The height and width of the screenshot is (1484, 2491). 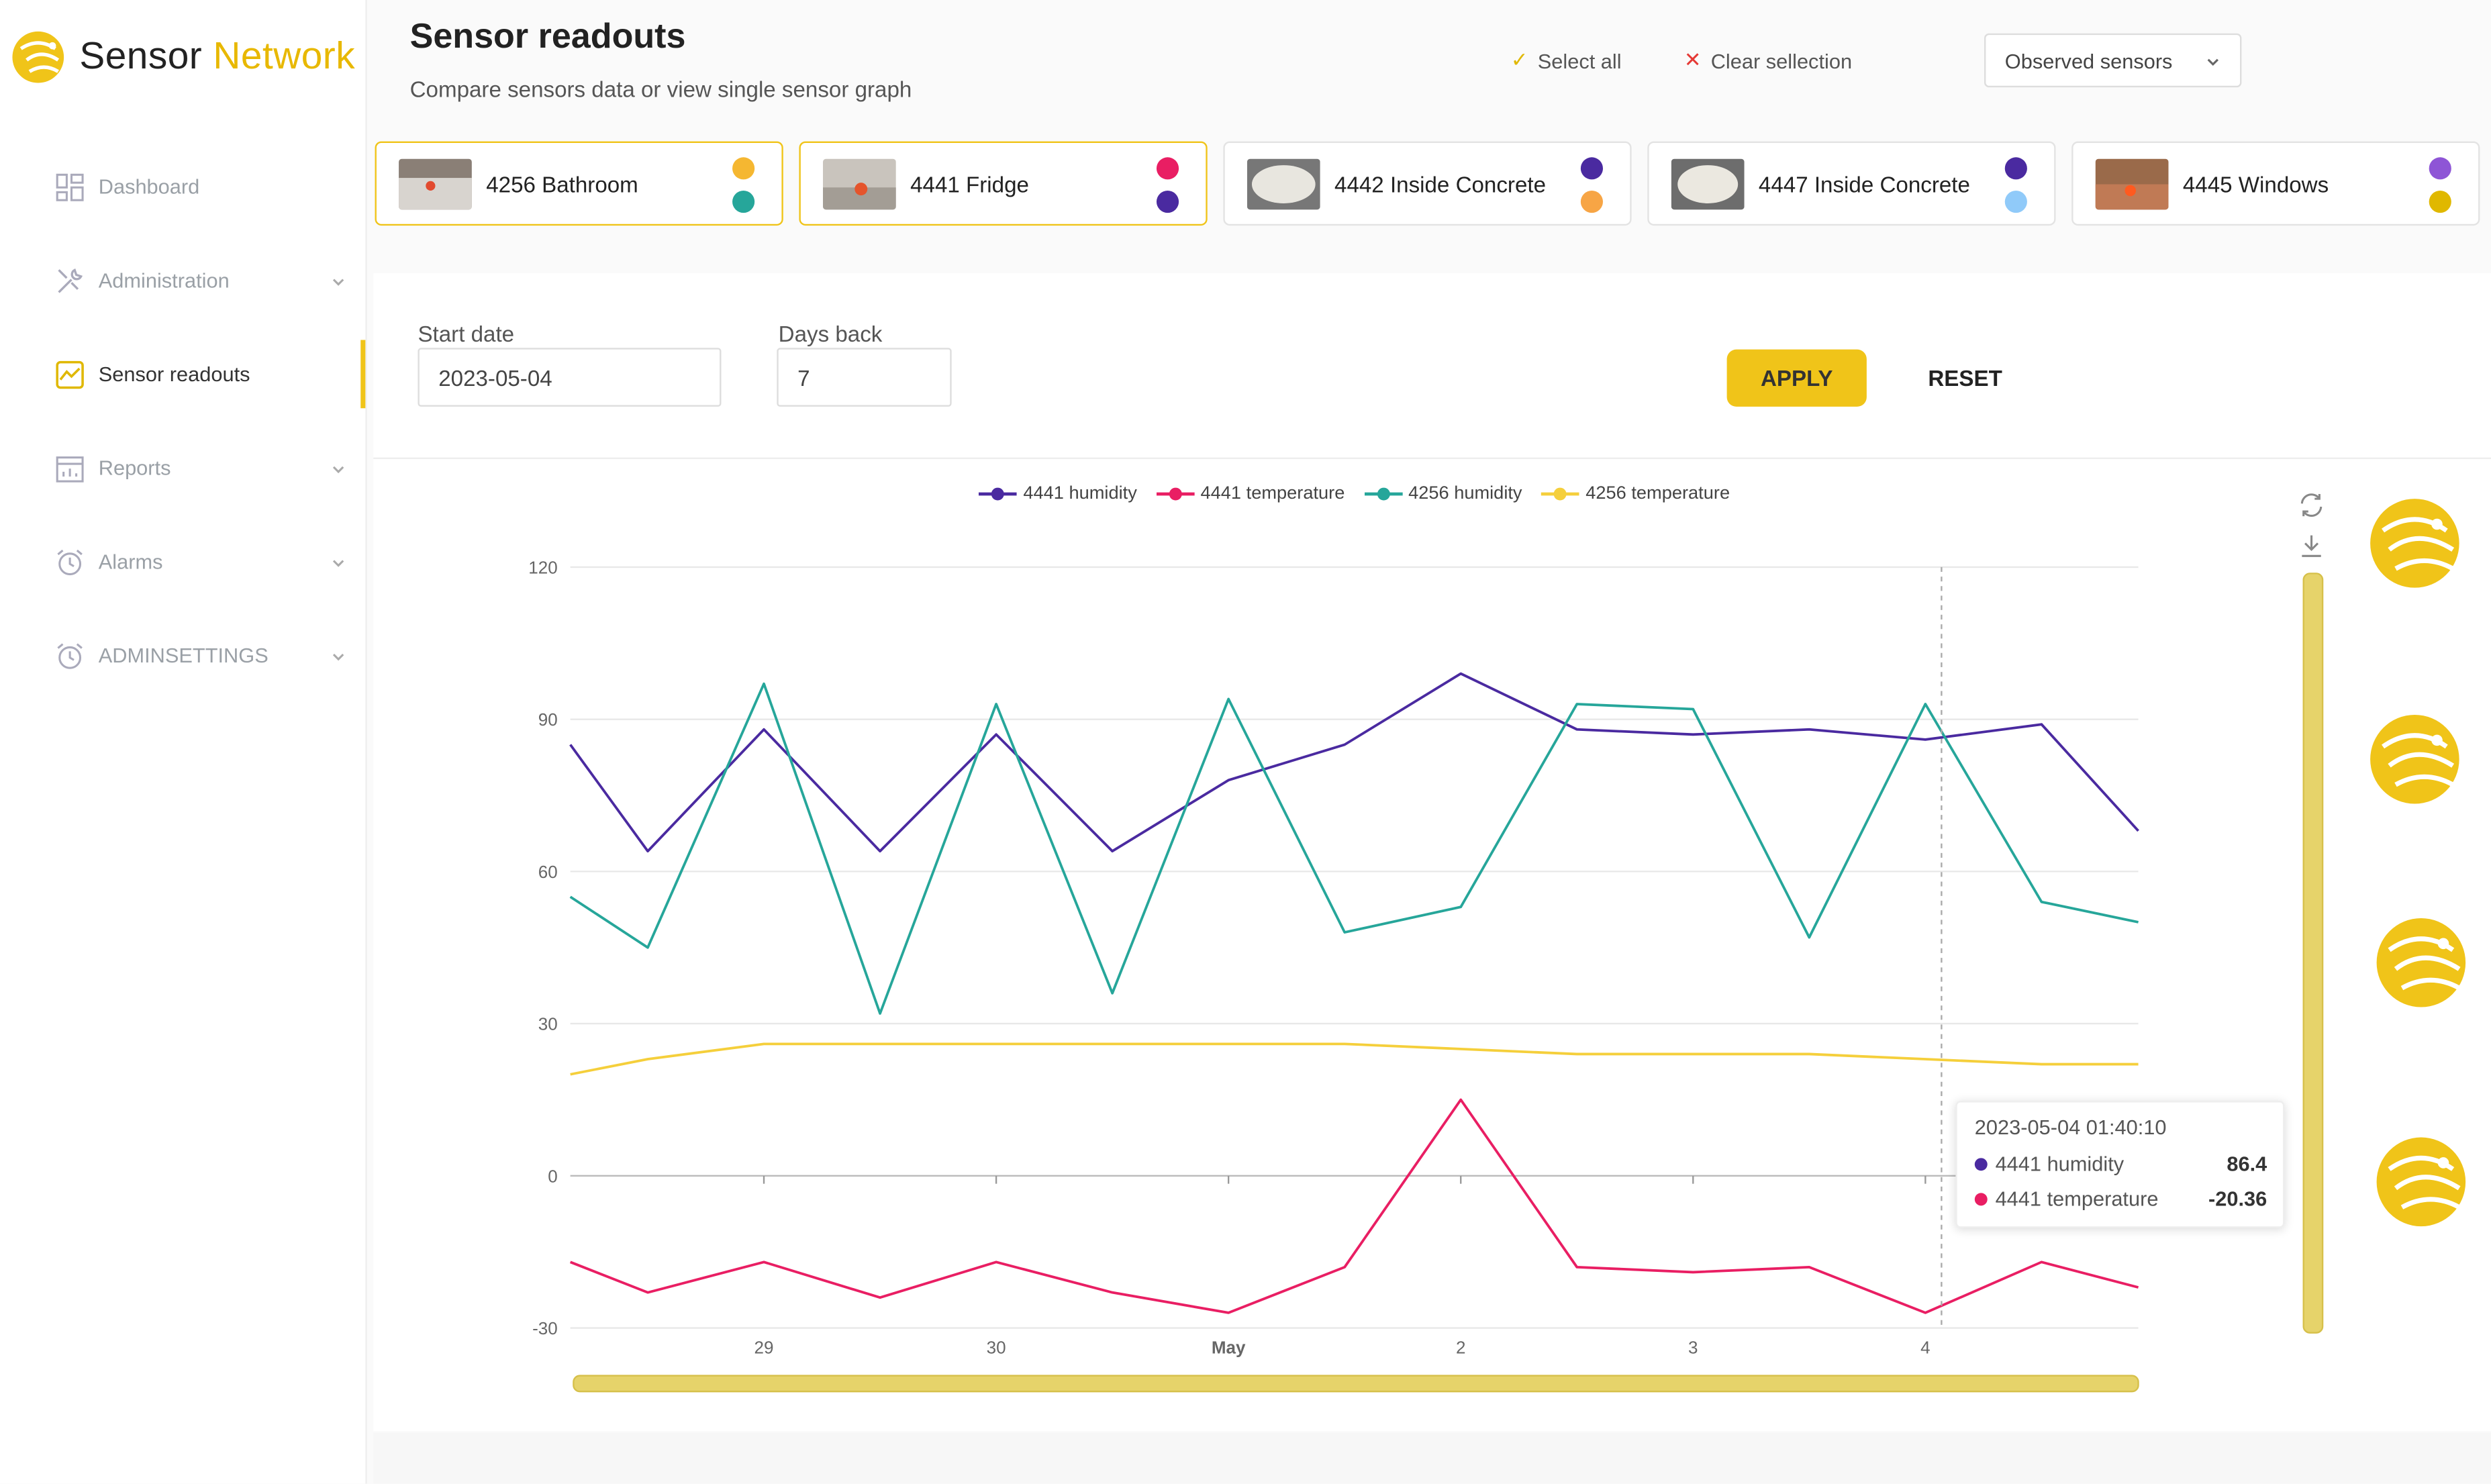 I want to click on y-tick-label: 30, so click(x=548, y=1024).